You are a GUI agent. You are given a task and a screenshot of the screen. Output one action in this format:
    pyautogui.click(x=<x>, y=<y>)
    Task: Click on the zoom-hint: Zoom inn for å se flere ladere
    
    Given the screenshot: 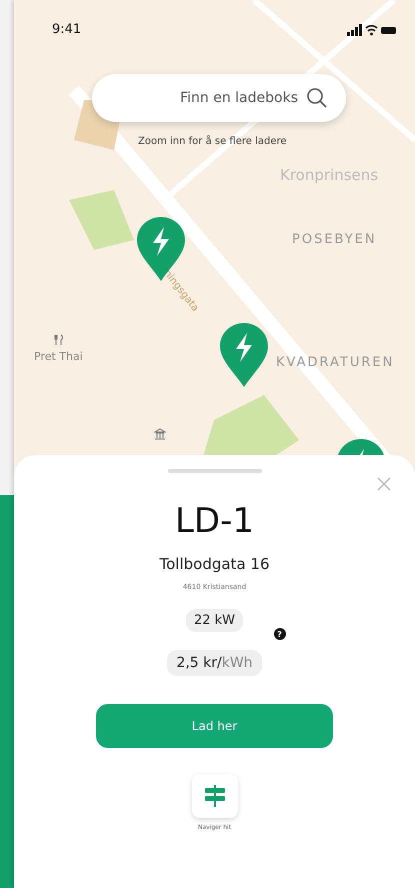 What is the action you would take?
    pyautogui.click(x=212, y=141)
    